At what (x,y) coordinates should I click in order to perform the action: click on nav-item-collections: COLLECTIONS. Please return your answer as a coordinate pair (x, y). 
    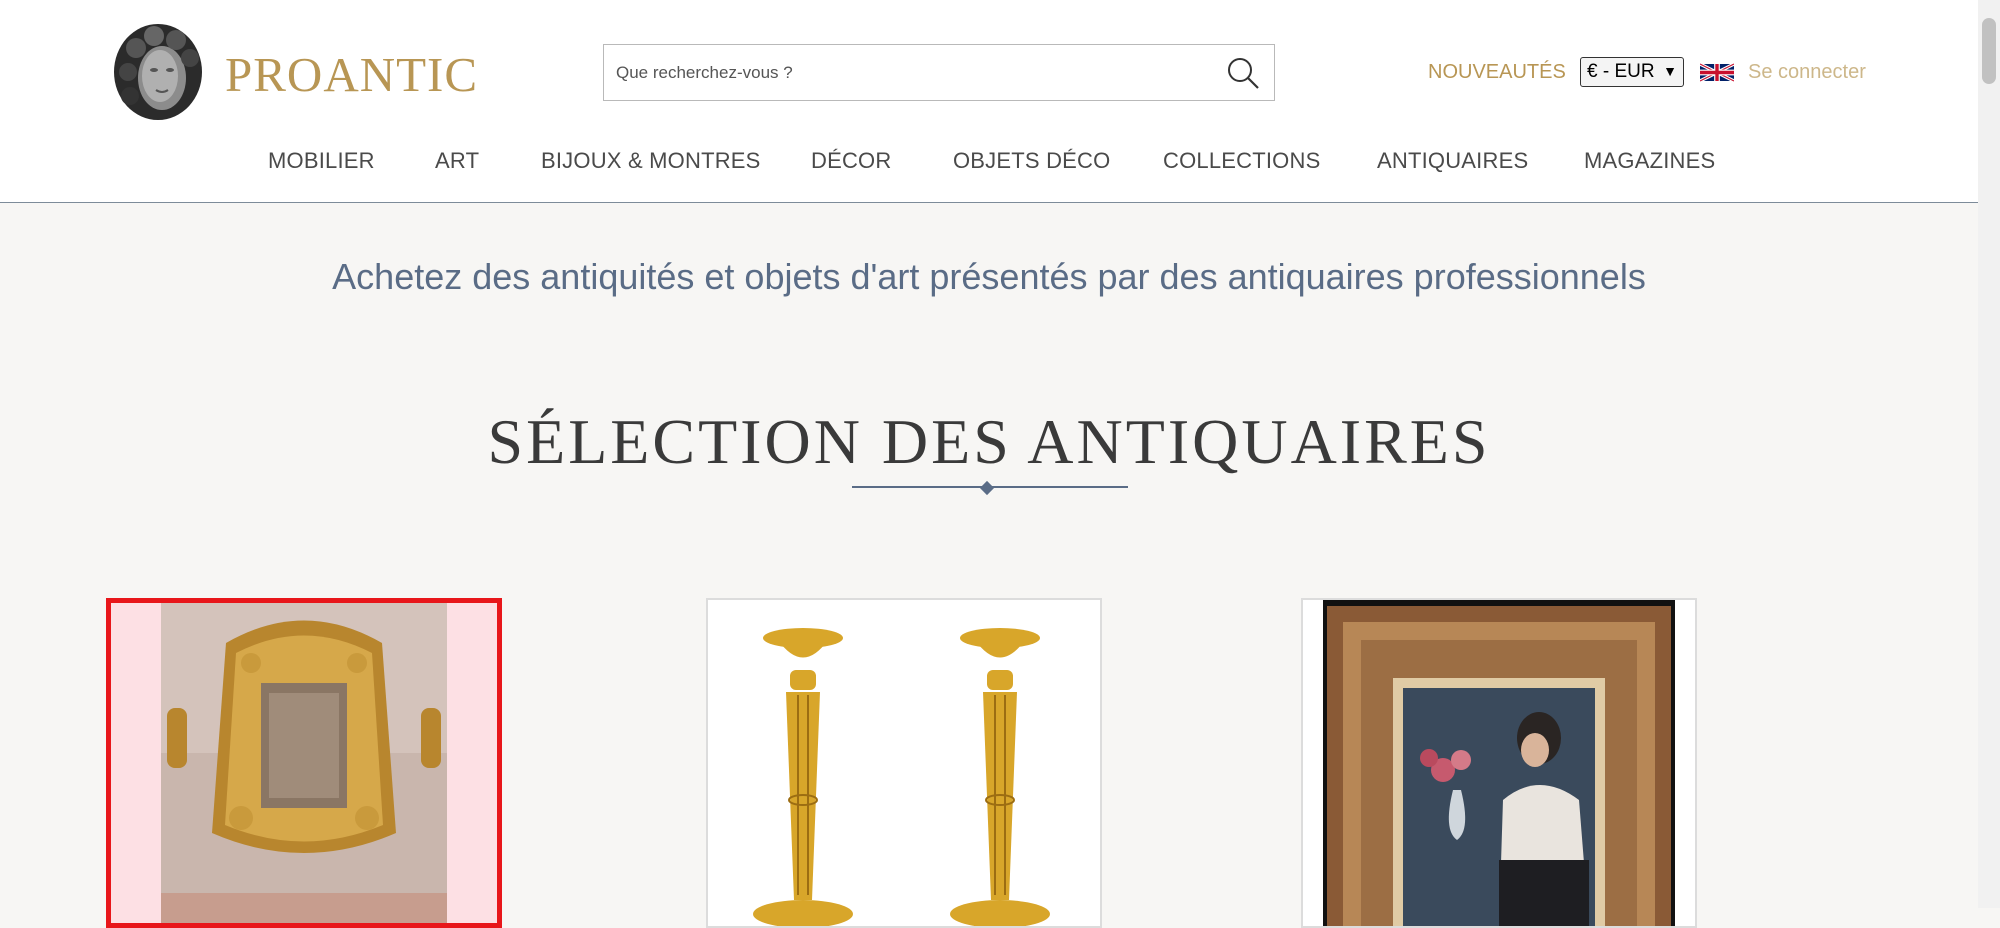
    Looking at the image, I should click on (1241, 161).